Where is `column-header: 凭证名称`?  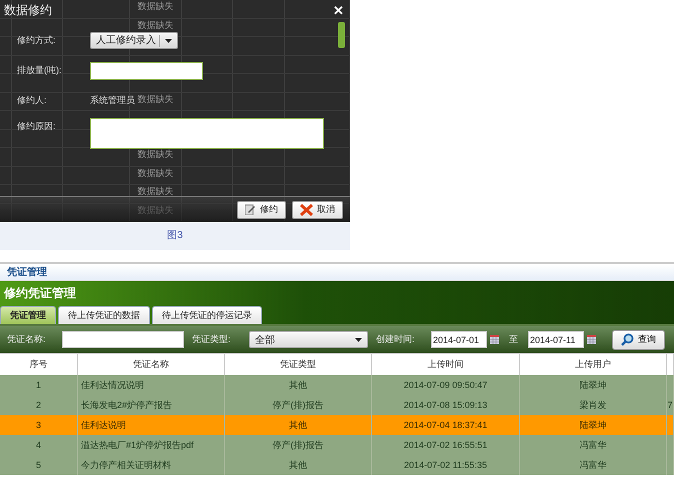
column-header: 凭证名称 is located at coordinates (151, 364).